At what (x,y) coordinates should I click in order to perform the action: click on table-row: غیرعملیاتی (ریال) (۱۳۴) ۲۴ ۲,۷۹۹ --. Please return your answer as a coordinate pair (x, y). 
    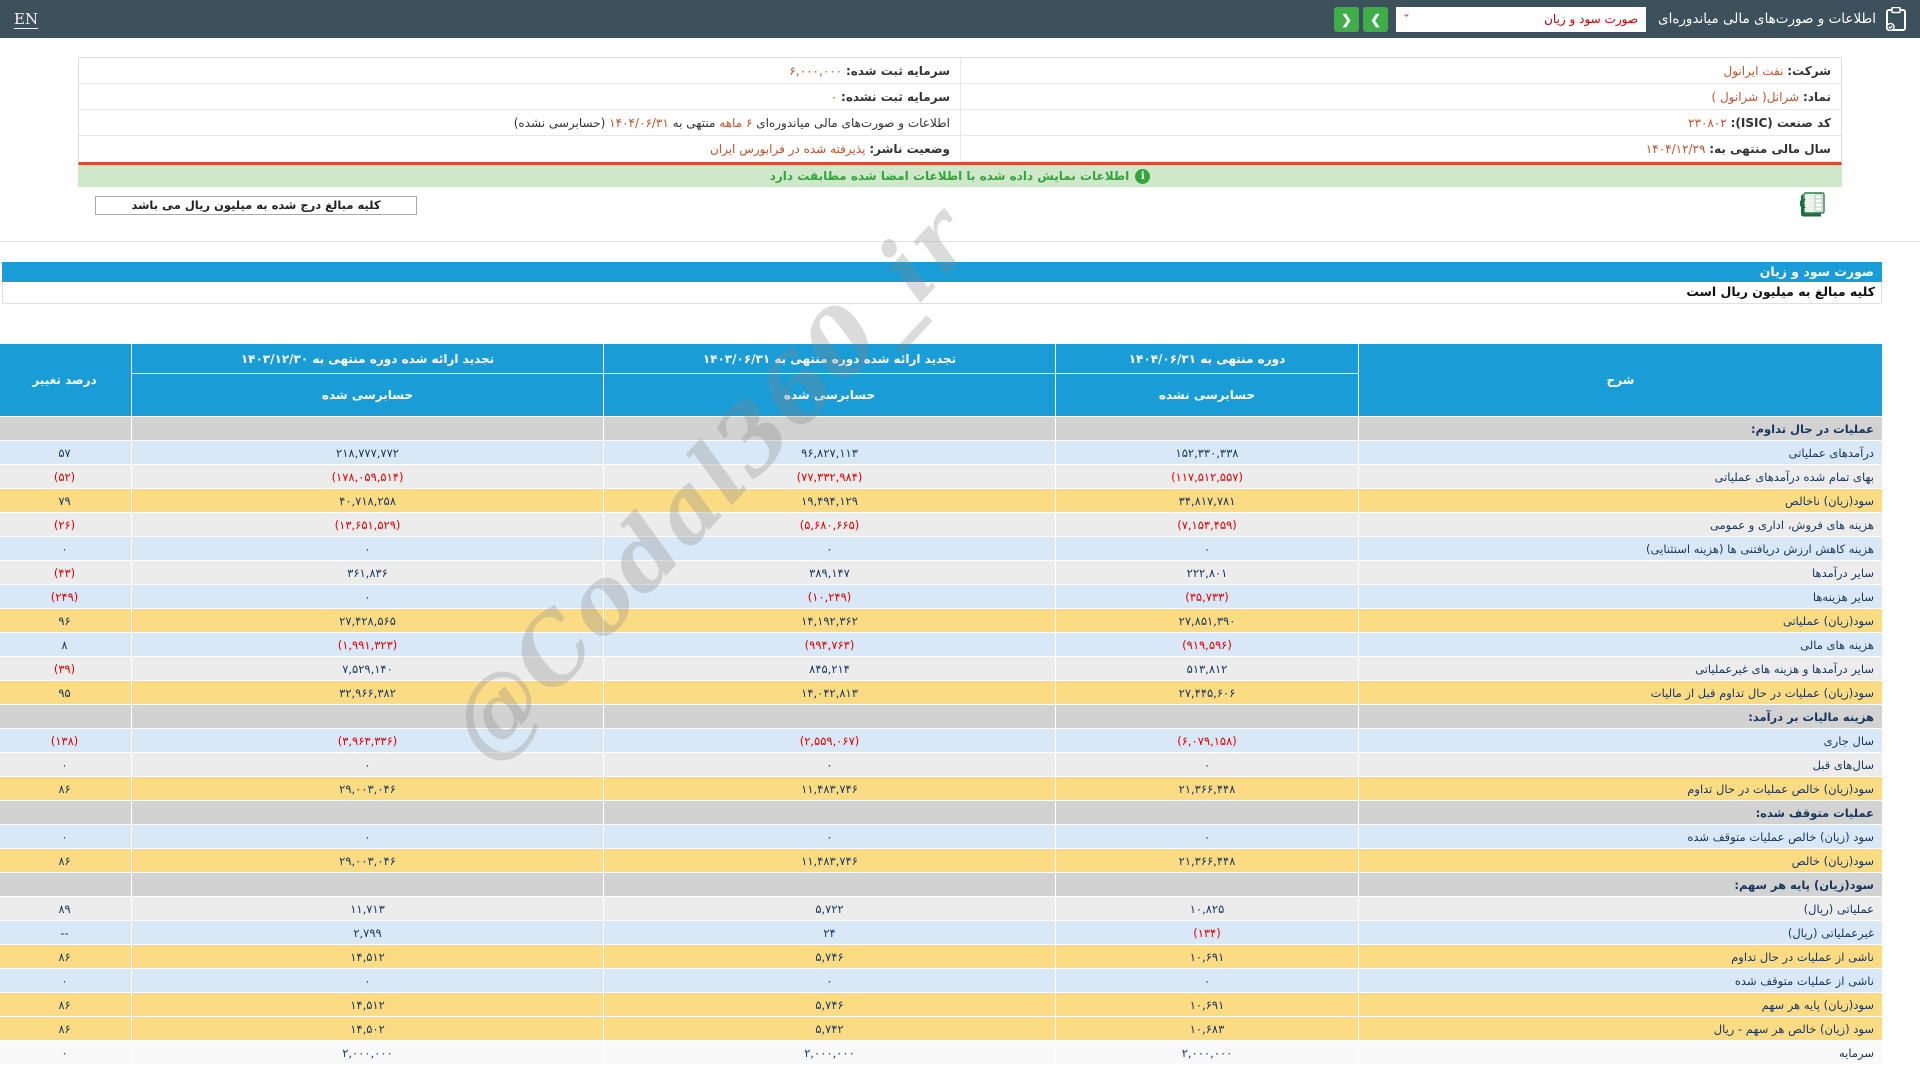
    Looking at the image, I should click on (941, 932).